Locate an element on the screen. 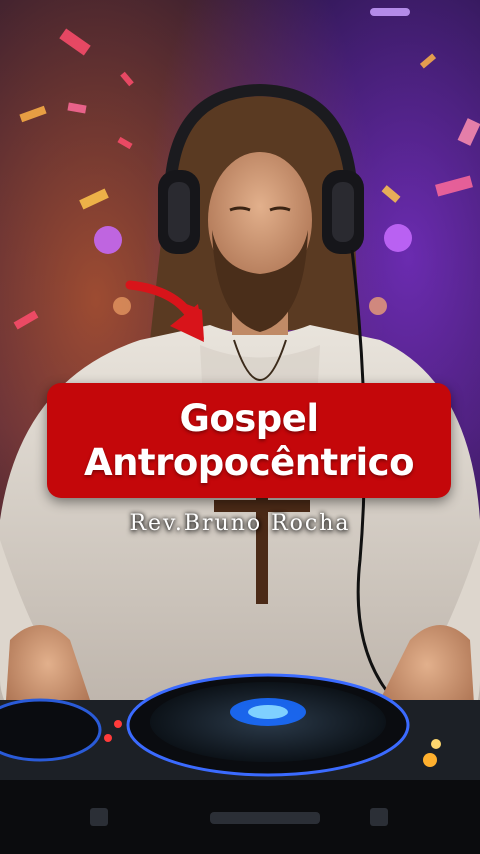  title-line-2: Antropocêntrico is located at coordinates (249, 462).